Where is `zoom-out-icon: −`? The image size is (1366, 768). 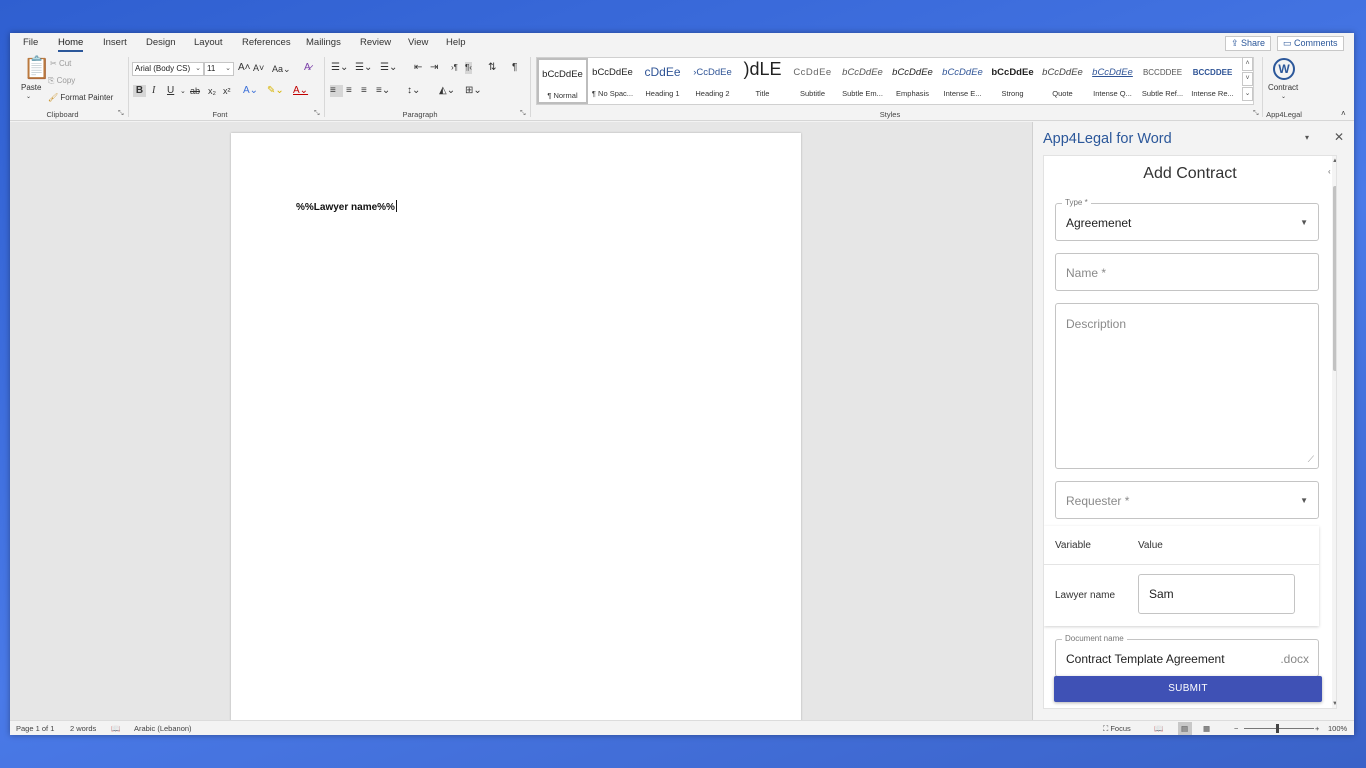 zoom-out-icon: − is located at coordinates (1236, 728).